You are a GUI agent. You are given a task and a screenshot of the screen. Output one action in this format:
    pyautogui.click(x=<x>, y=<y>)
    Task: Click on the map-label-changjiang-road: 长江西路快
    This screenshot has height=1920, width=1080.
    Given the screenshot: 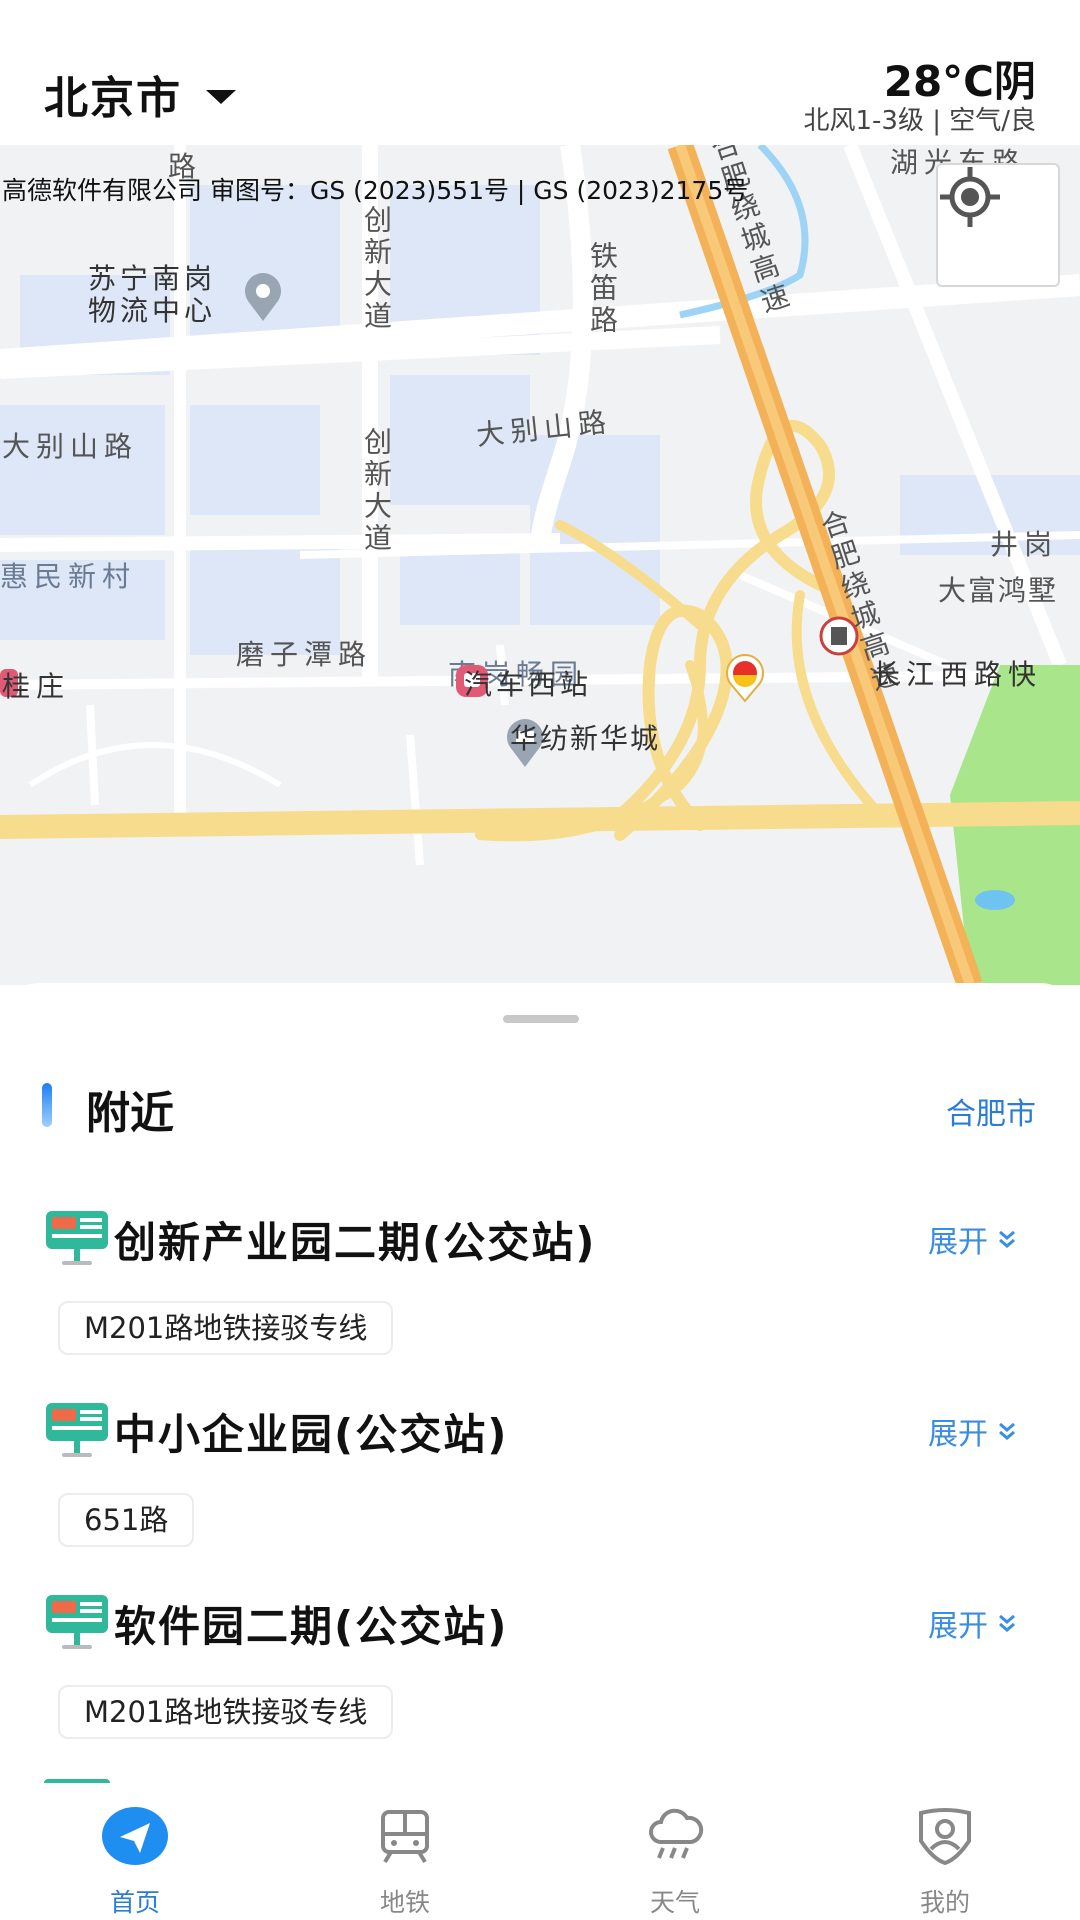 What is the action you would take?
    pyautogui.click(x=957, y=674)
    